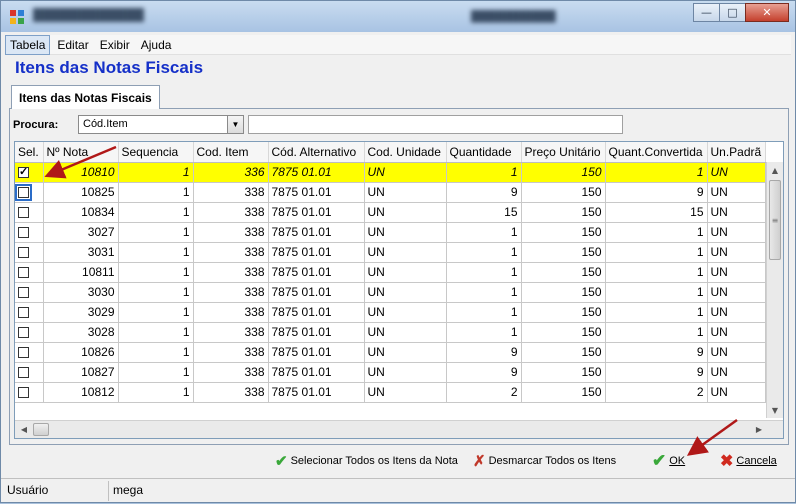 The image size is (796, 504). What do you see at coordinates (756, 461) in the screenshot?
I see `cancel-label: Cancela` at bounding box center [756, 461].